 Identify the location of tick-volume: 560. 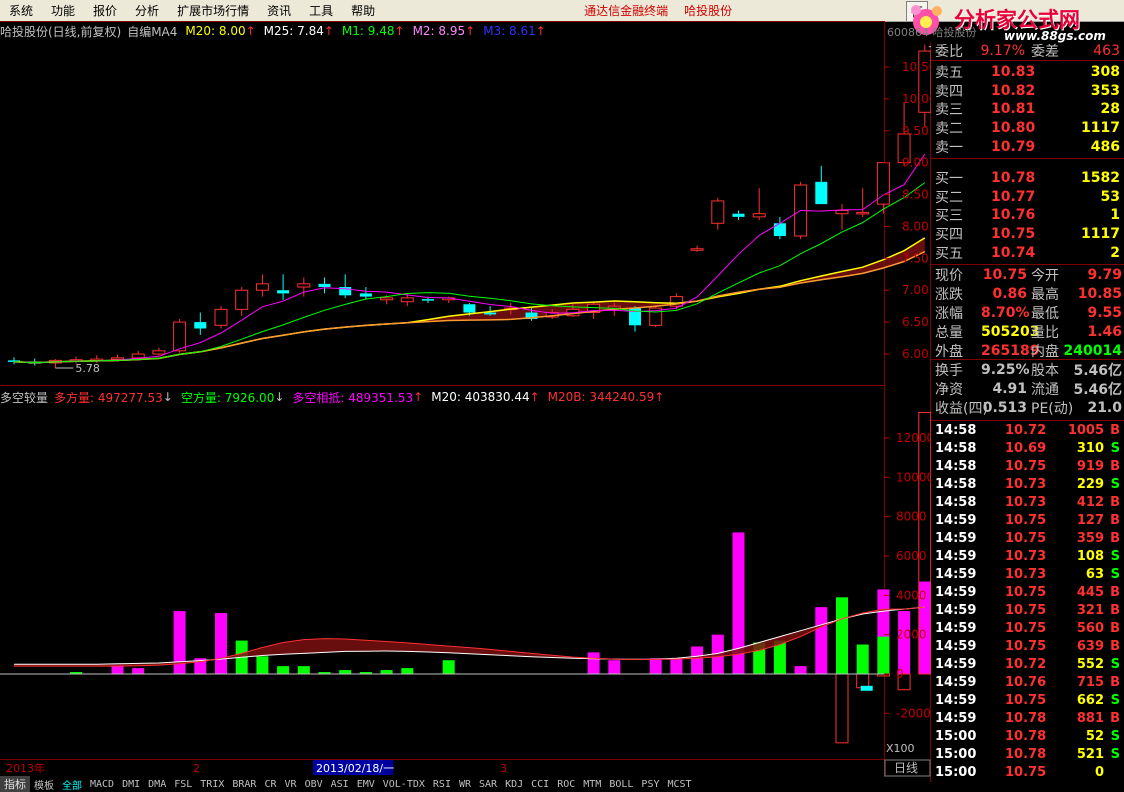
(1090, 628).